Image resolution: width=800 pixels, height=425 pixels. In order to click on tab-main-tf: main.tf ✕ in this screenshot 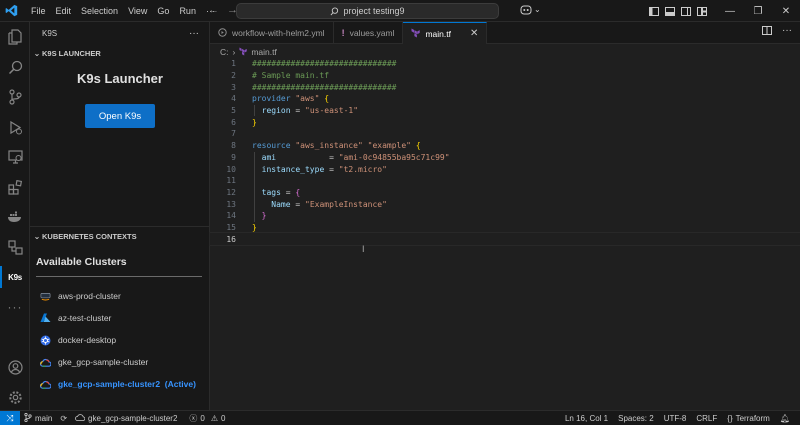, I will do `click(445, 33)`.